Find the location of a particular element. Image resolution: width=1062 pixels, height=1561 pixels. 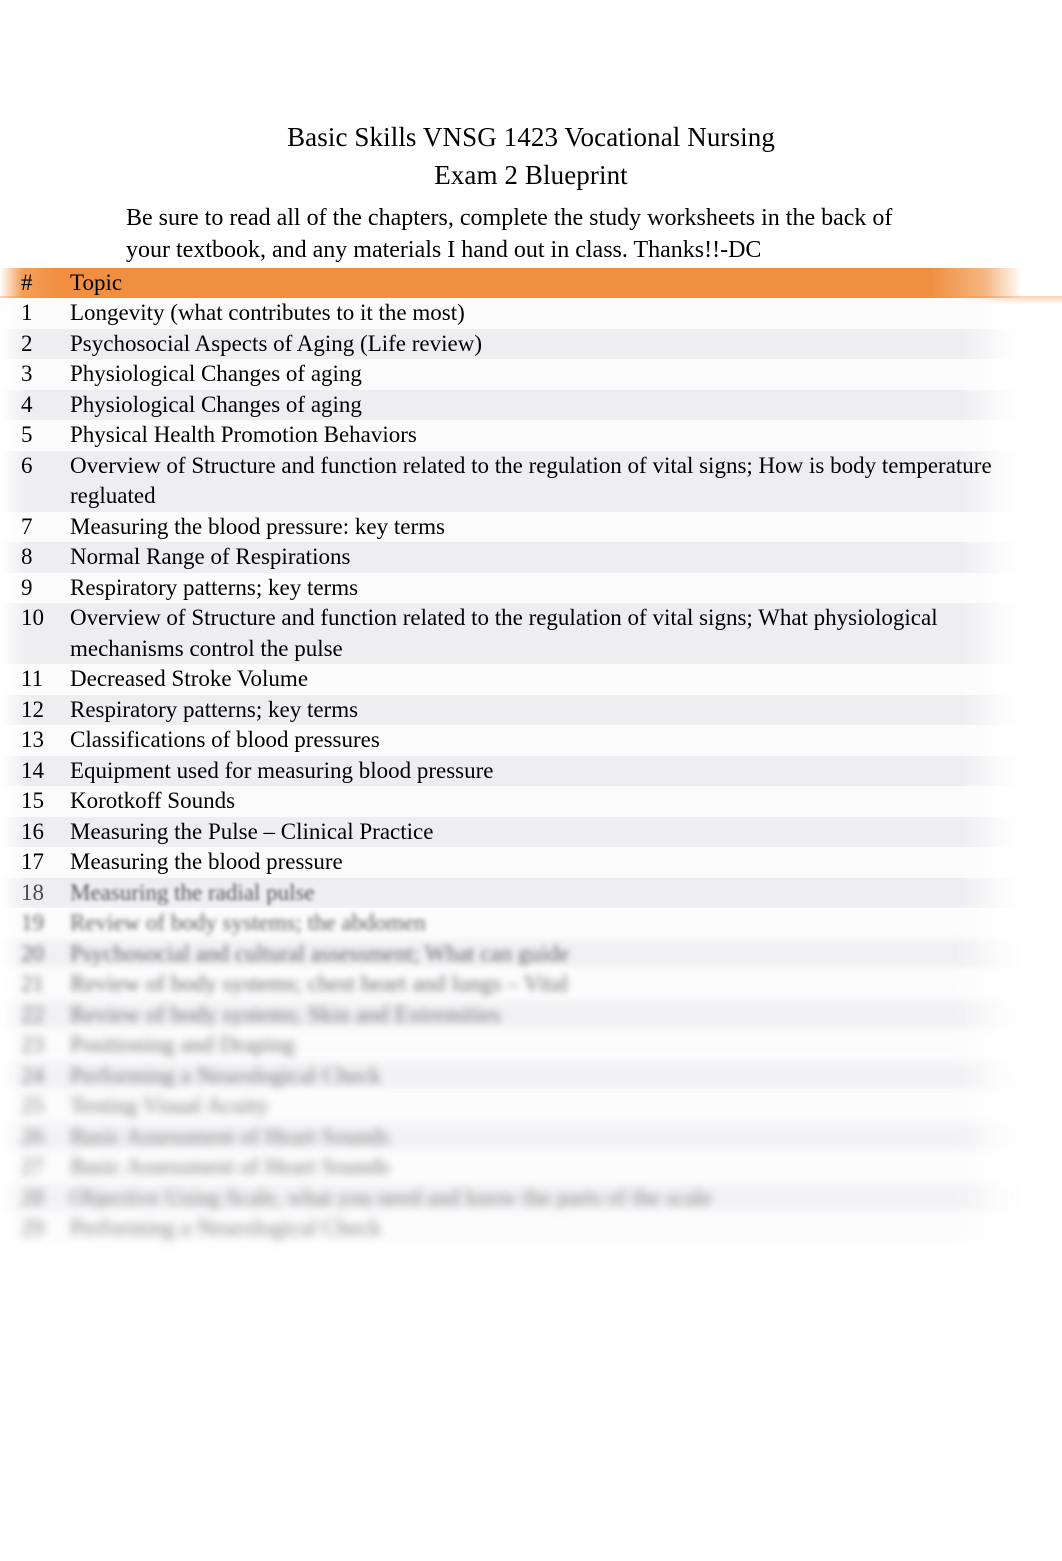

row-number: 14 is located at coordinates (32, 770).